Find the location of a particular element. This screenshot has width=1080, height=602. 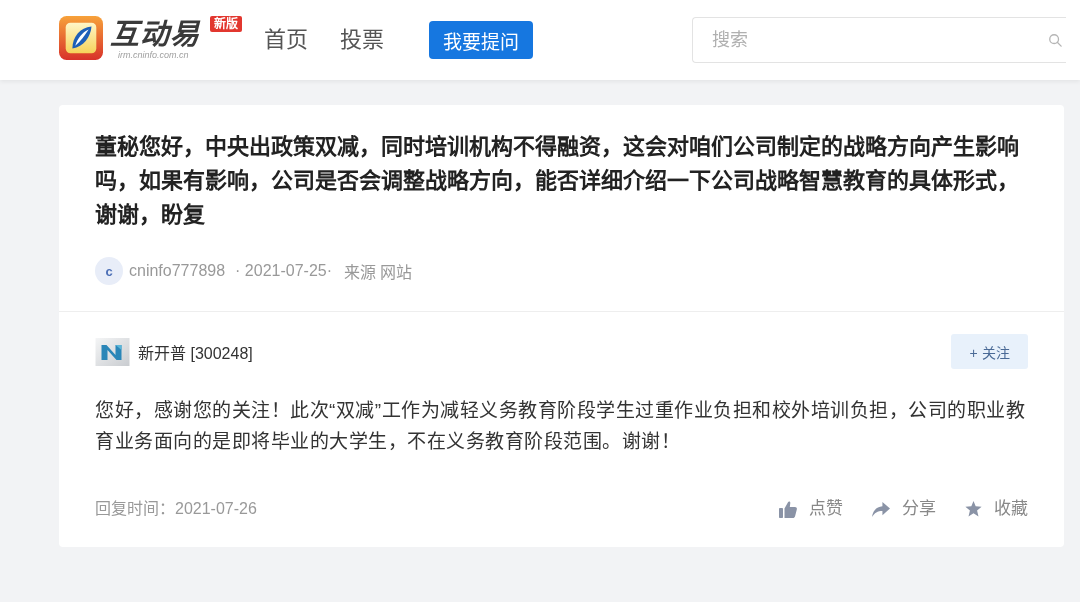

question-source: 来源 网站 is located at coordinates (378, 273).